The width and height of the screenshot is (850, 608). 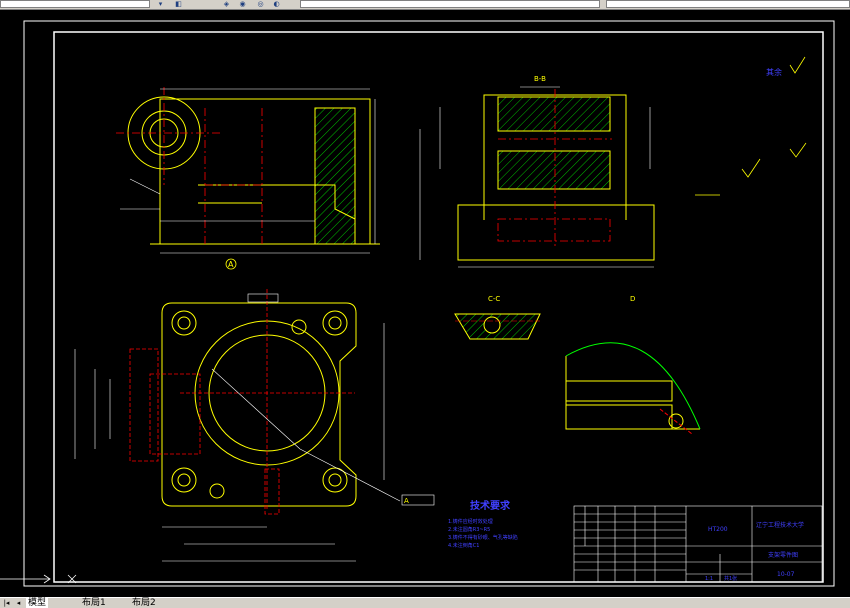 I want to click on toolbar-icon-3: ◉, so click(x=242, y=4).